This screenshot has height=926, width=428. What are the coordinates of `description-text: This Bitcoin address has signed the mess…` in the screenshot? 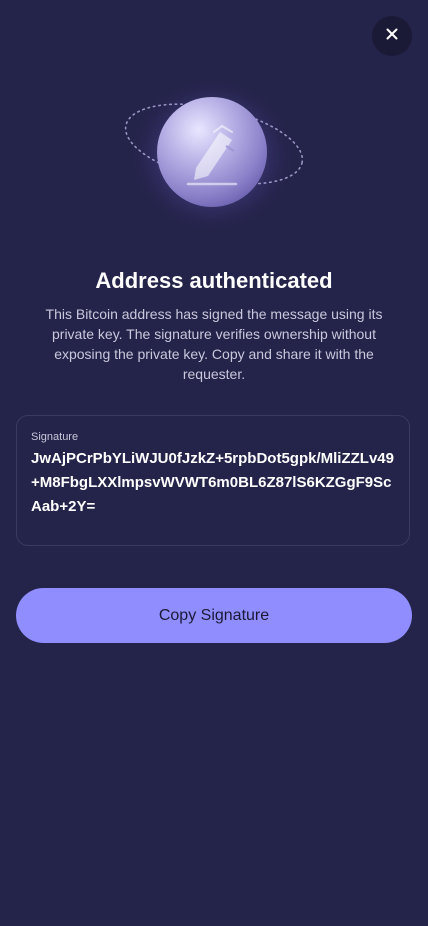 It's located at (214, 344).